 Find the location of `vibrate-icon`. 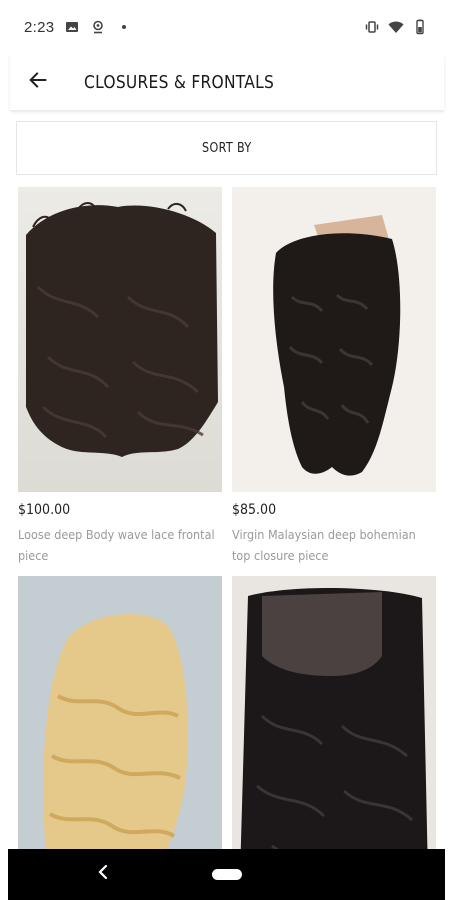

vibrate-icon is located at coordinates (372, 27).